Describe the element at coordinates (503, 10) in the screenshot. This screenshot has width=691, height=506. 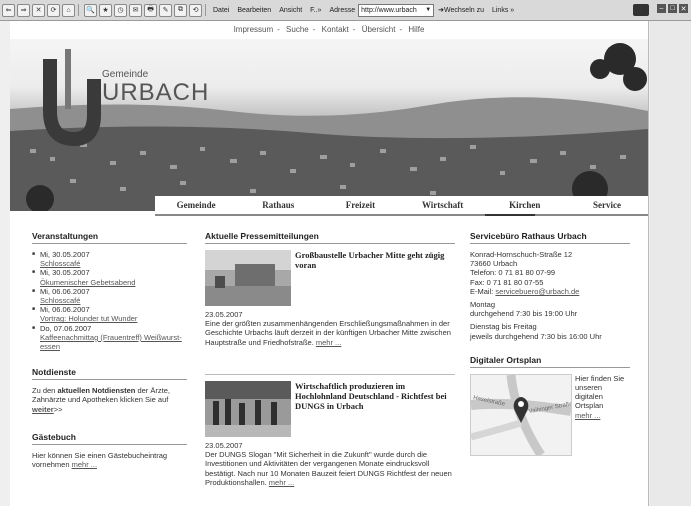
I see `links-toolbar: Links »` at that location.